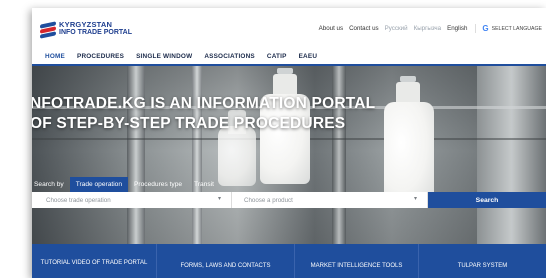 The height and width of the screenshot is (278, 546). What do you see at coordinates (364, 28) in the screenshot?
I see `contact-us-link: Contact us` at bounding box center [364, 28].